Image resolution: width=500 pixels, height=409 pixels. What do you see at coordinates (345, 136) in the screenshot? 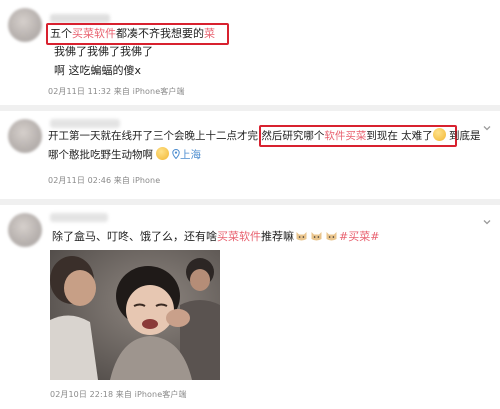
I see `keyword-highlight: 软件买菜` at bounding box center [345, 136].